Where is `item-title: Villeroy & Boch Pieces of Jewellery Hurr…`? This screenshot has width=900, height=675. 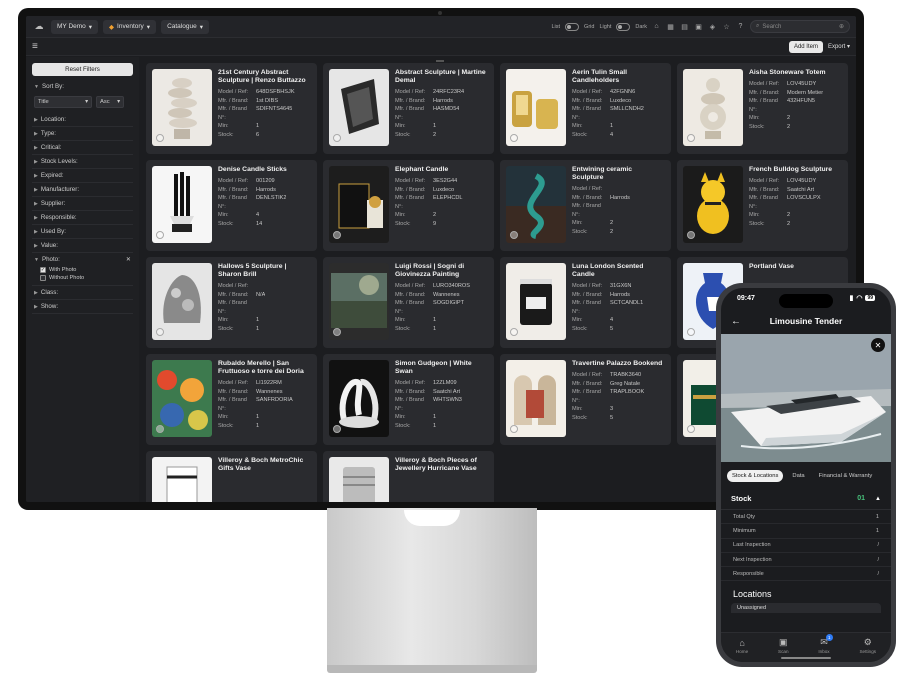
item-title: Villeroy & Boch Pieces of Jewellery Hurr… is located at coordinates (441, 465).